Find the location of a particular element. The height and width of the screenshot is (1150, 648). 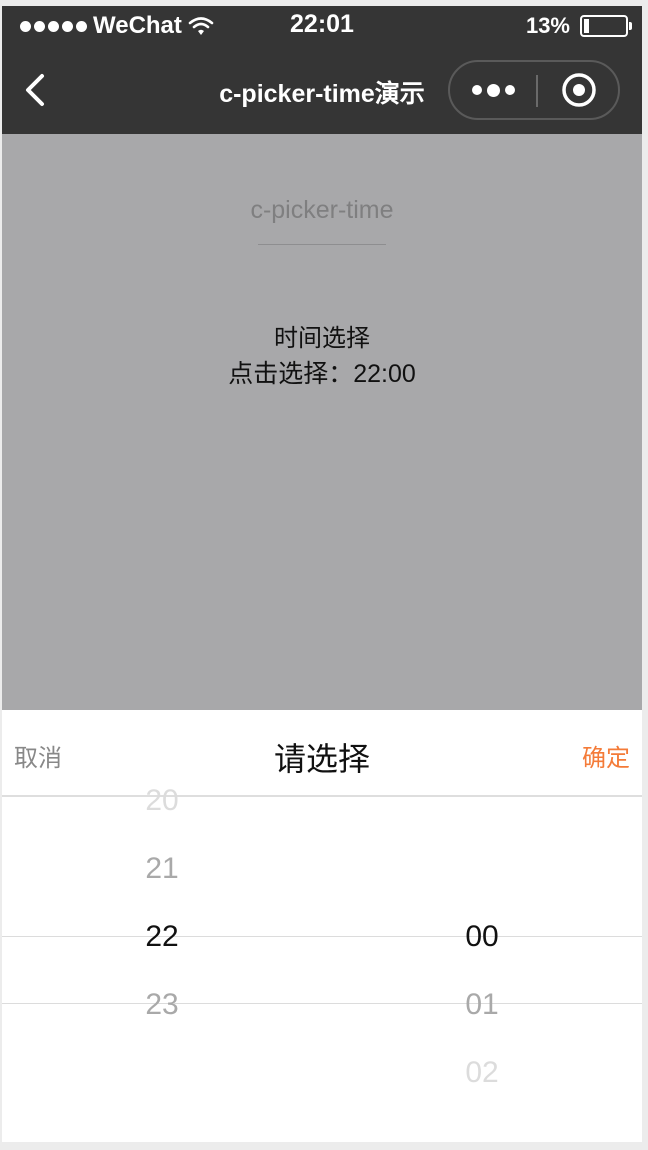

wheel-option: 21 is located at coordinates (162, 869).